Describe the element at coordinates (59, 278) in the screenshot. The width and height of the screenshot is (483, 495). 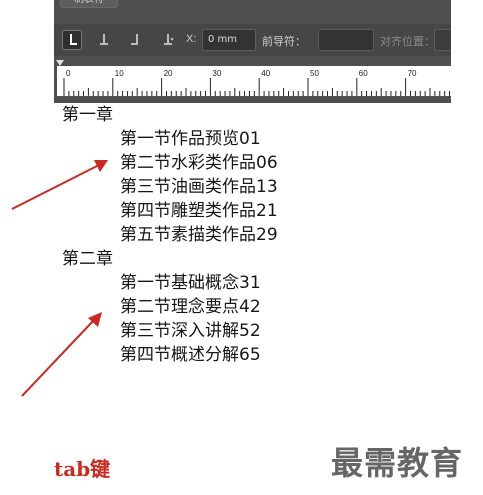
I see `annotation-arrows` at that location.